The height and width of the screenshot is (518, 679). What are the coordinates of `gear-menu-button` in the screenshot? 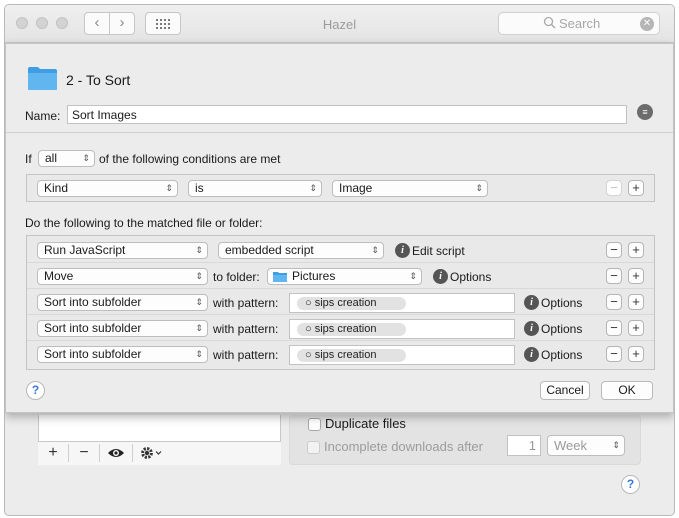 It's located at (152, 453).